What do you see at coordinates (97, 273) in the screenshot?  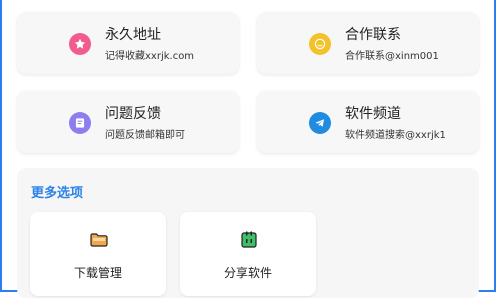 I see `tile-label: 下载管理` at bounding box center [97, 273].